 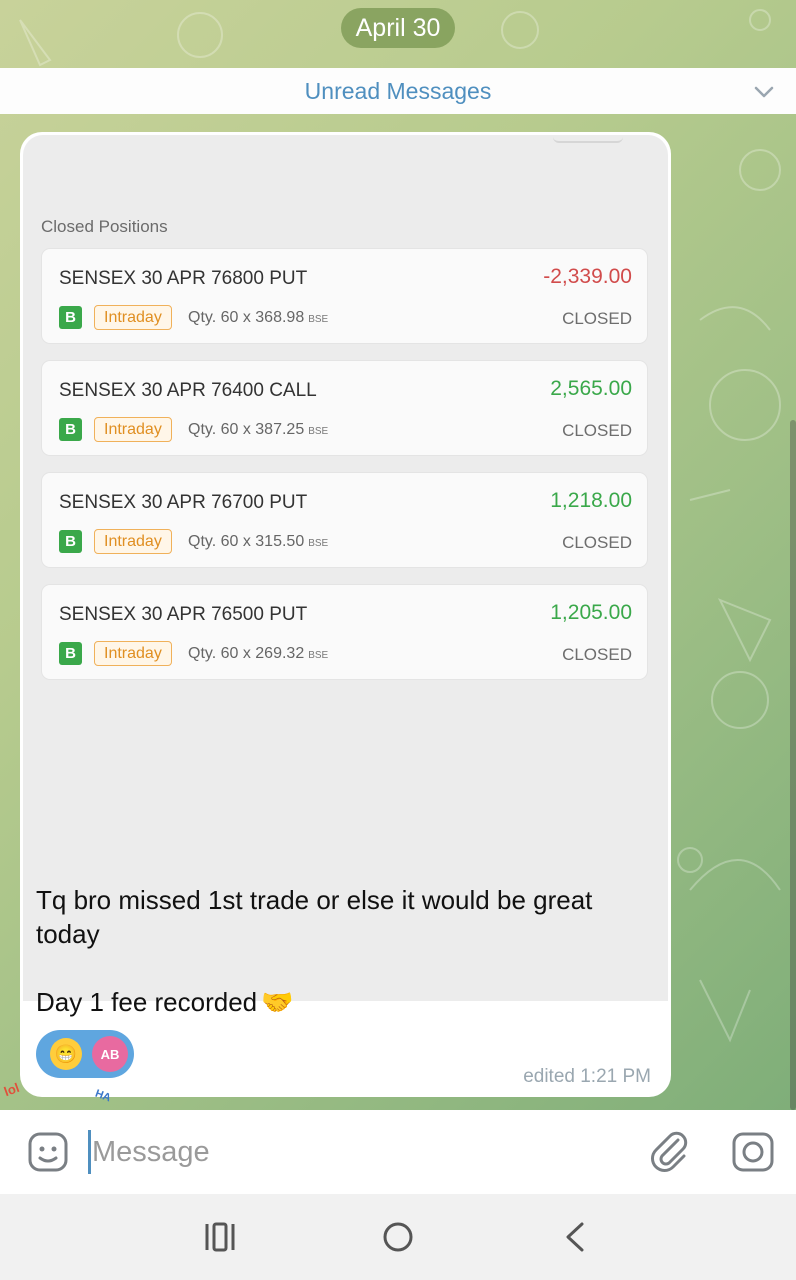 I want to click on position-pnl: 1,218.00, so click(x=591, y=500).